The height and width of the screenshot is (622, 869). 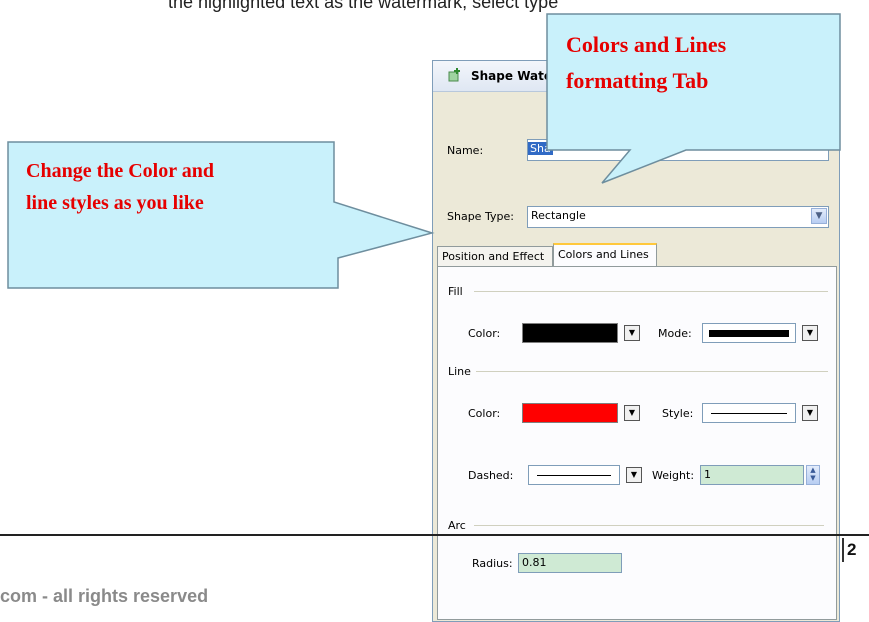 What do you see at coordinates (115, 203) in the screenshot?
I see `left-callout-text-line2: line styles as you like` at bounding box center [115, 203].